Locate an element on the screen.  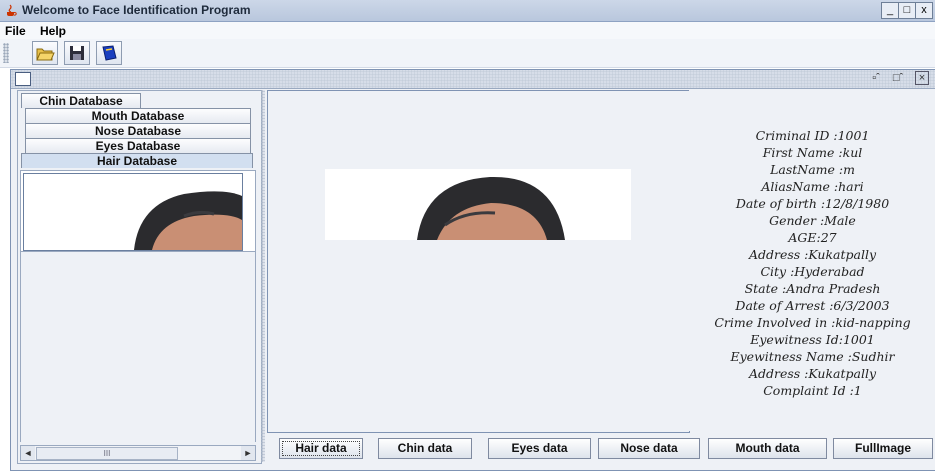
scroll-left-icon: ◄ is located at coordinates (28, 453).